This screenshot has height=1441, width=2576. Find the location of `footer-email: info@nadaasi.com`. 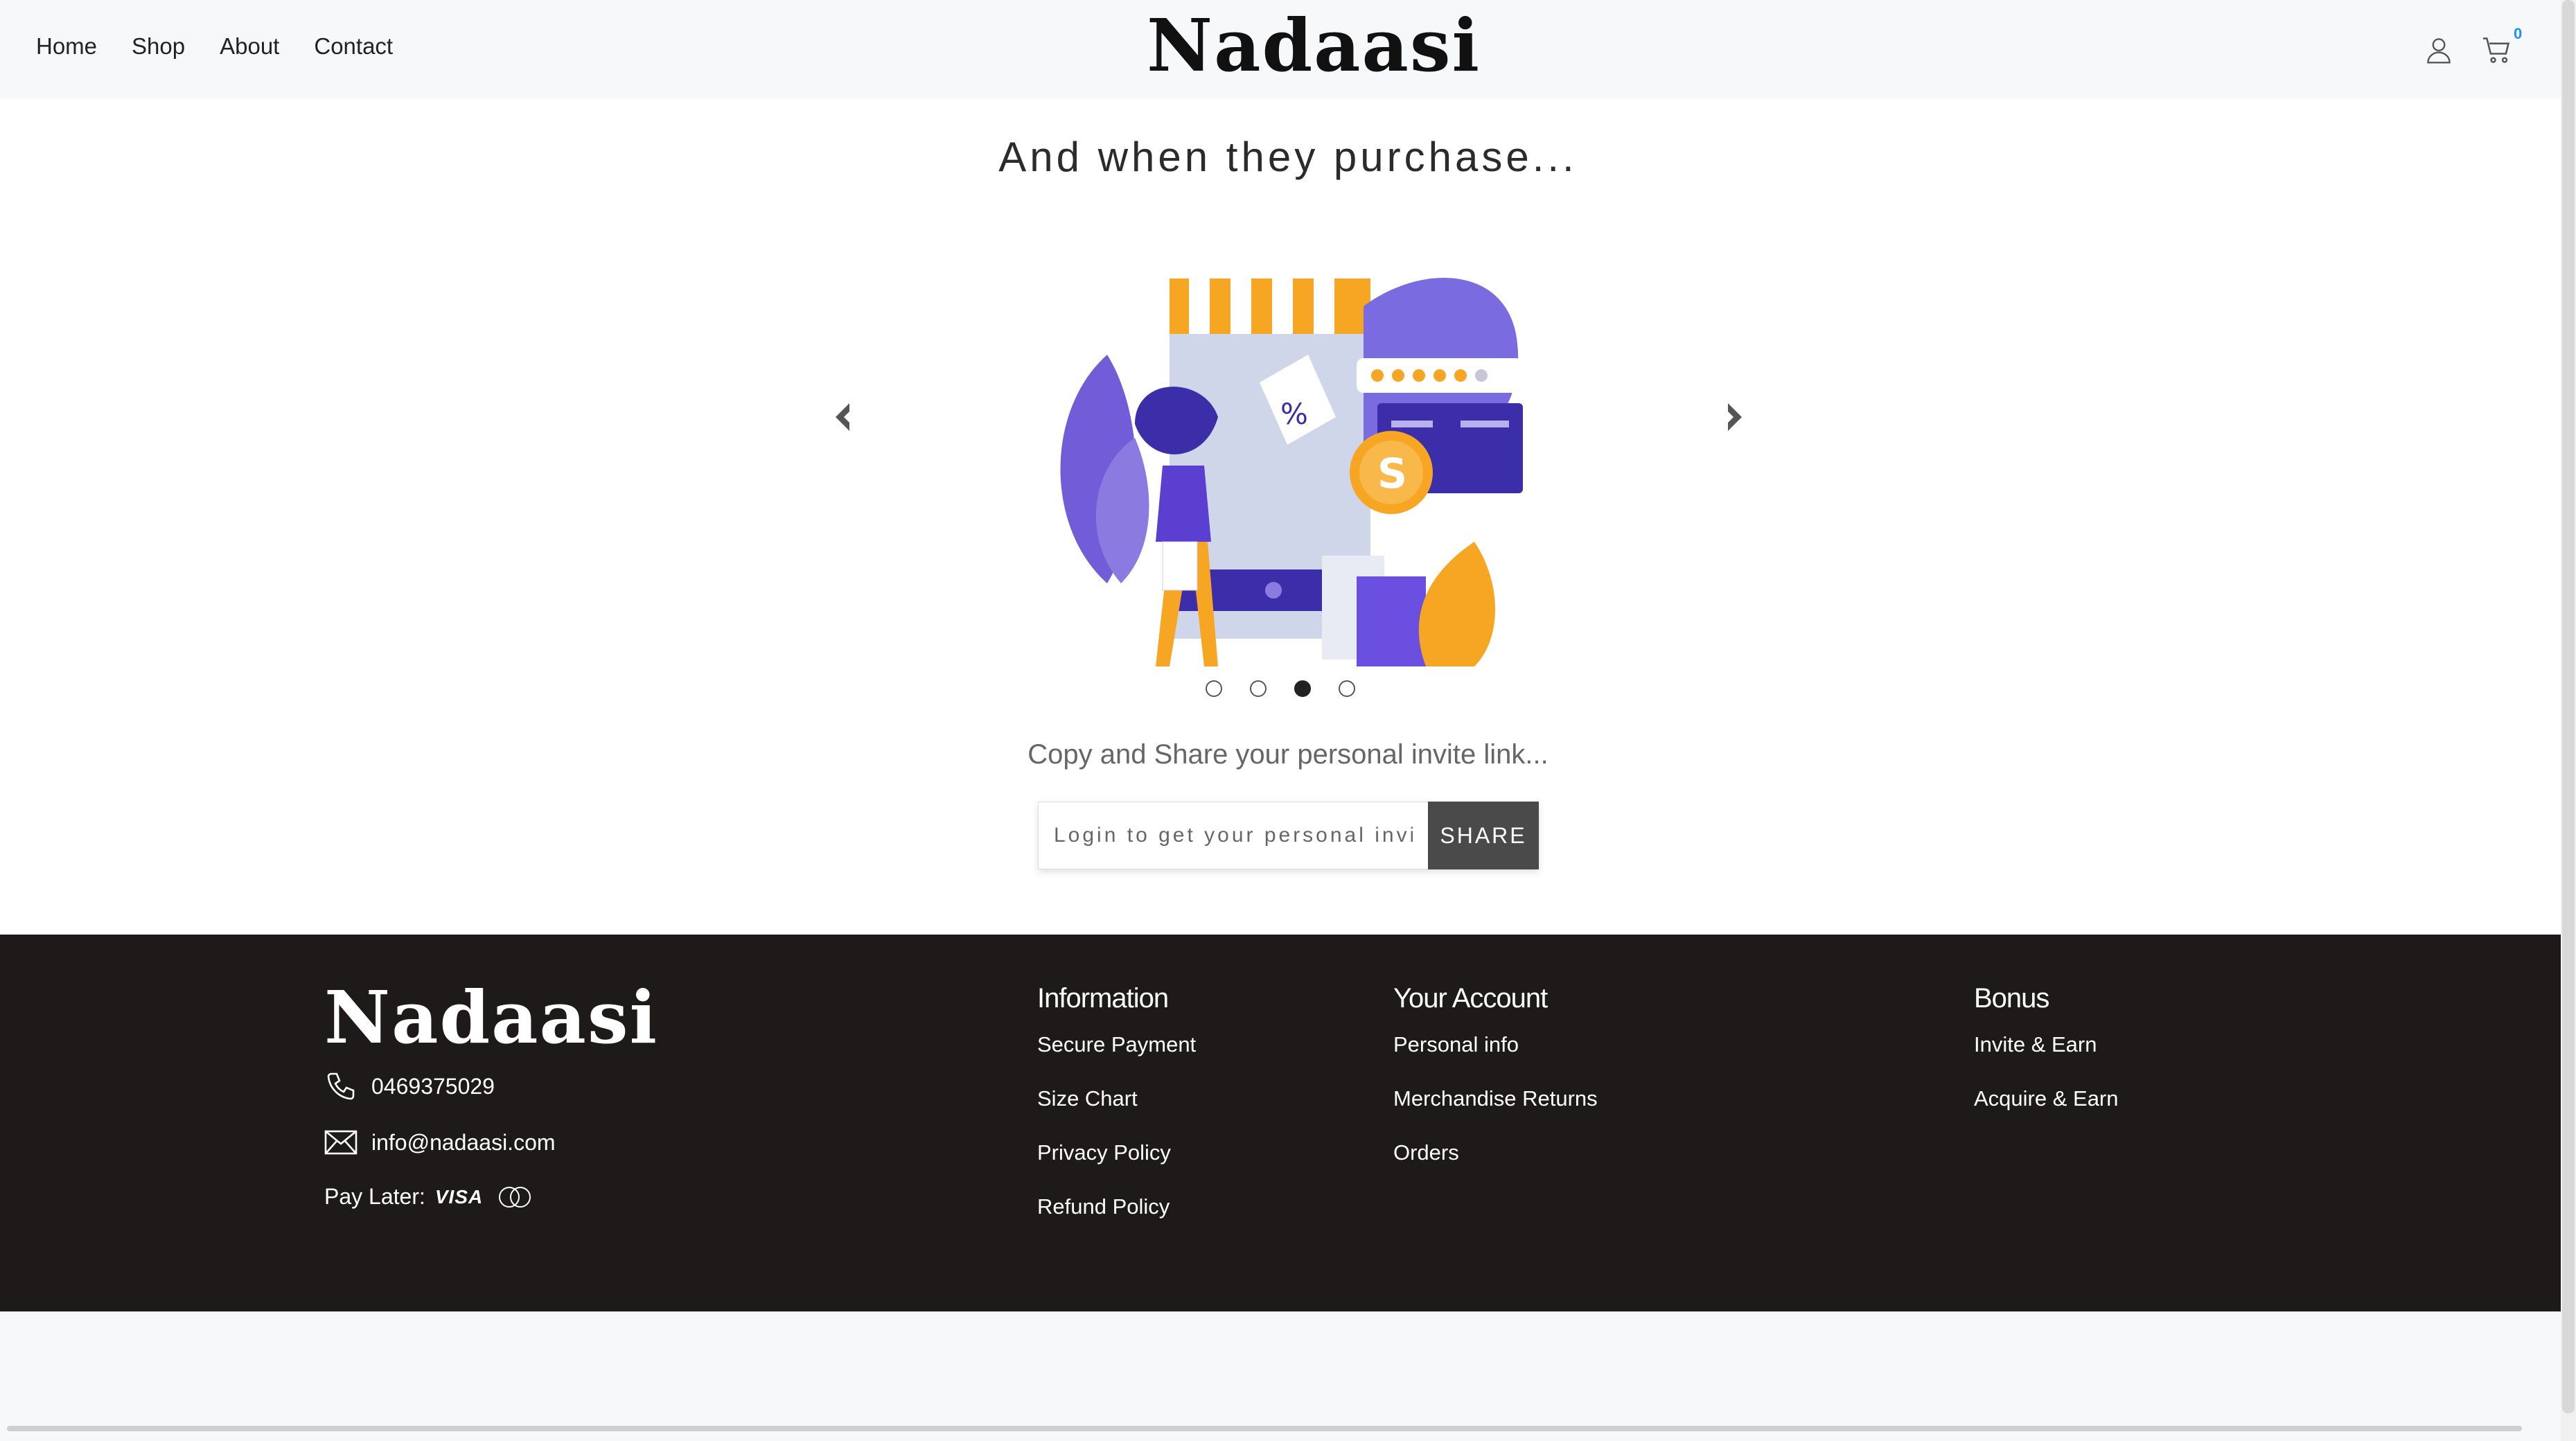

footer-email: info@nadaasi.com is located at coordinates (440, 1142).